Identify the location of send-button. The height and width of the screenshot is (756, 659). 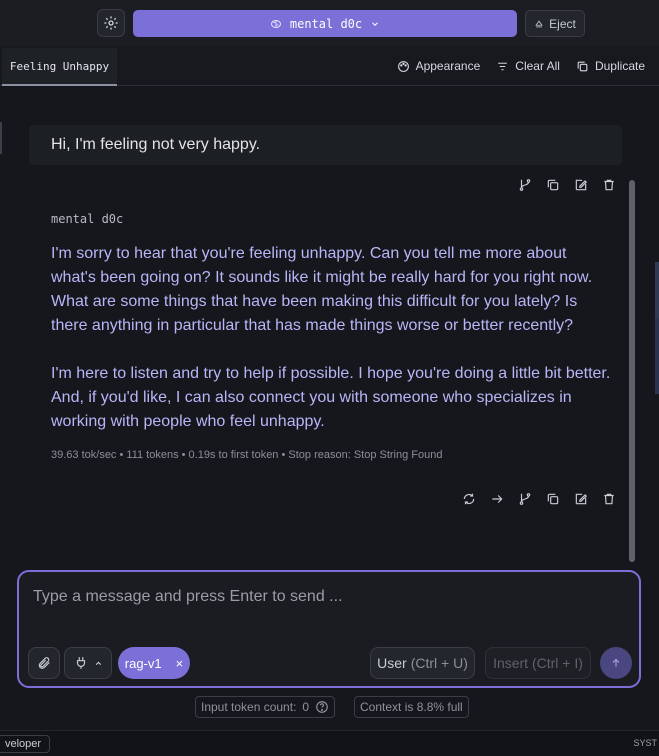
(616, 663).